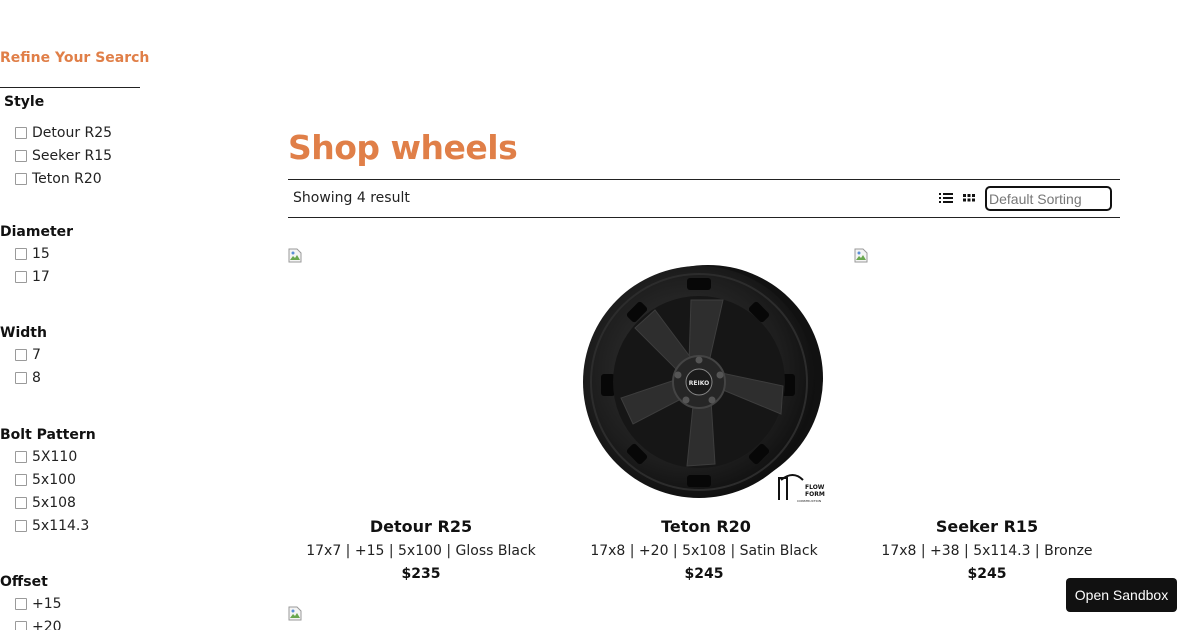 This screenshot has height=630, width=1200. What do you see at coordinates (54, 479) in the screenshot?
I see `filter-option-label: 5x100` at bounding box center [54, 479].